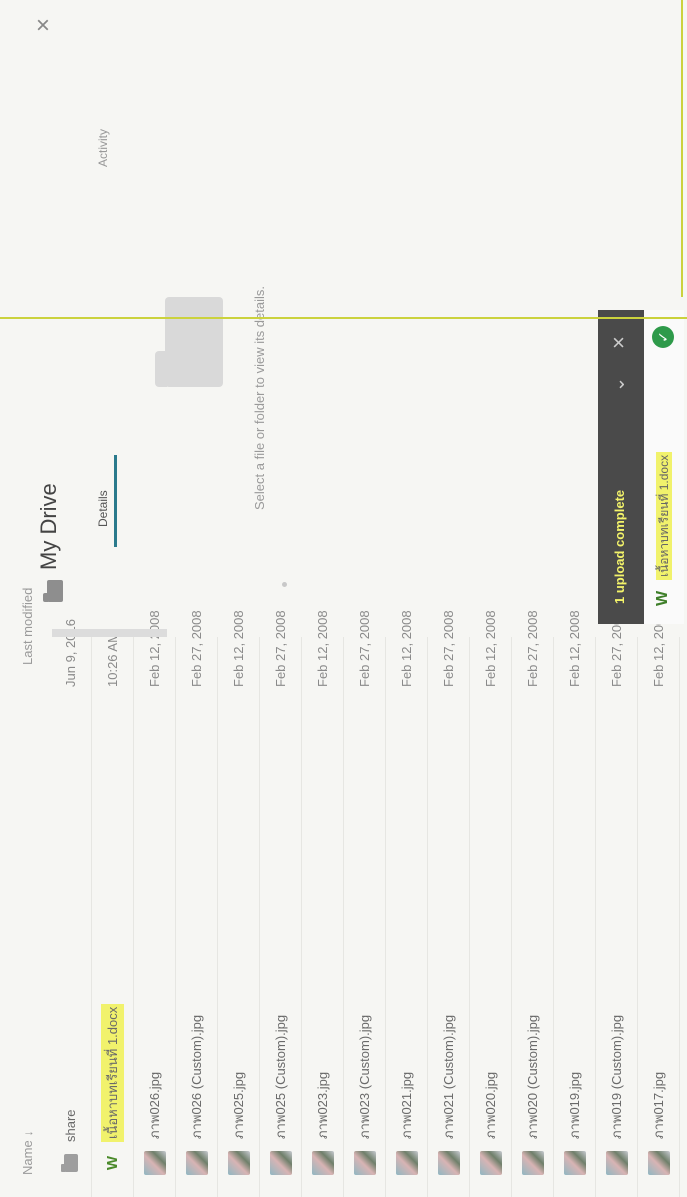  I want to click on file-row: W เนื้อหาบทเรียนที่ 1.docx 10:26 AM, so click(113, 914).